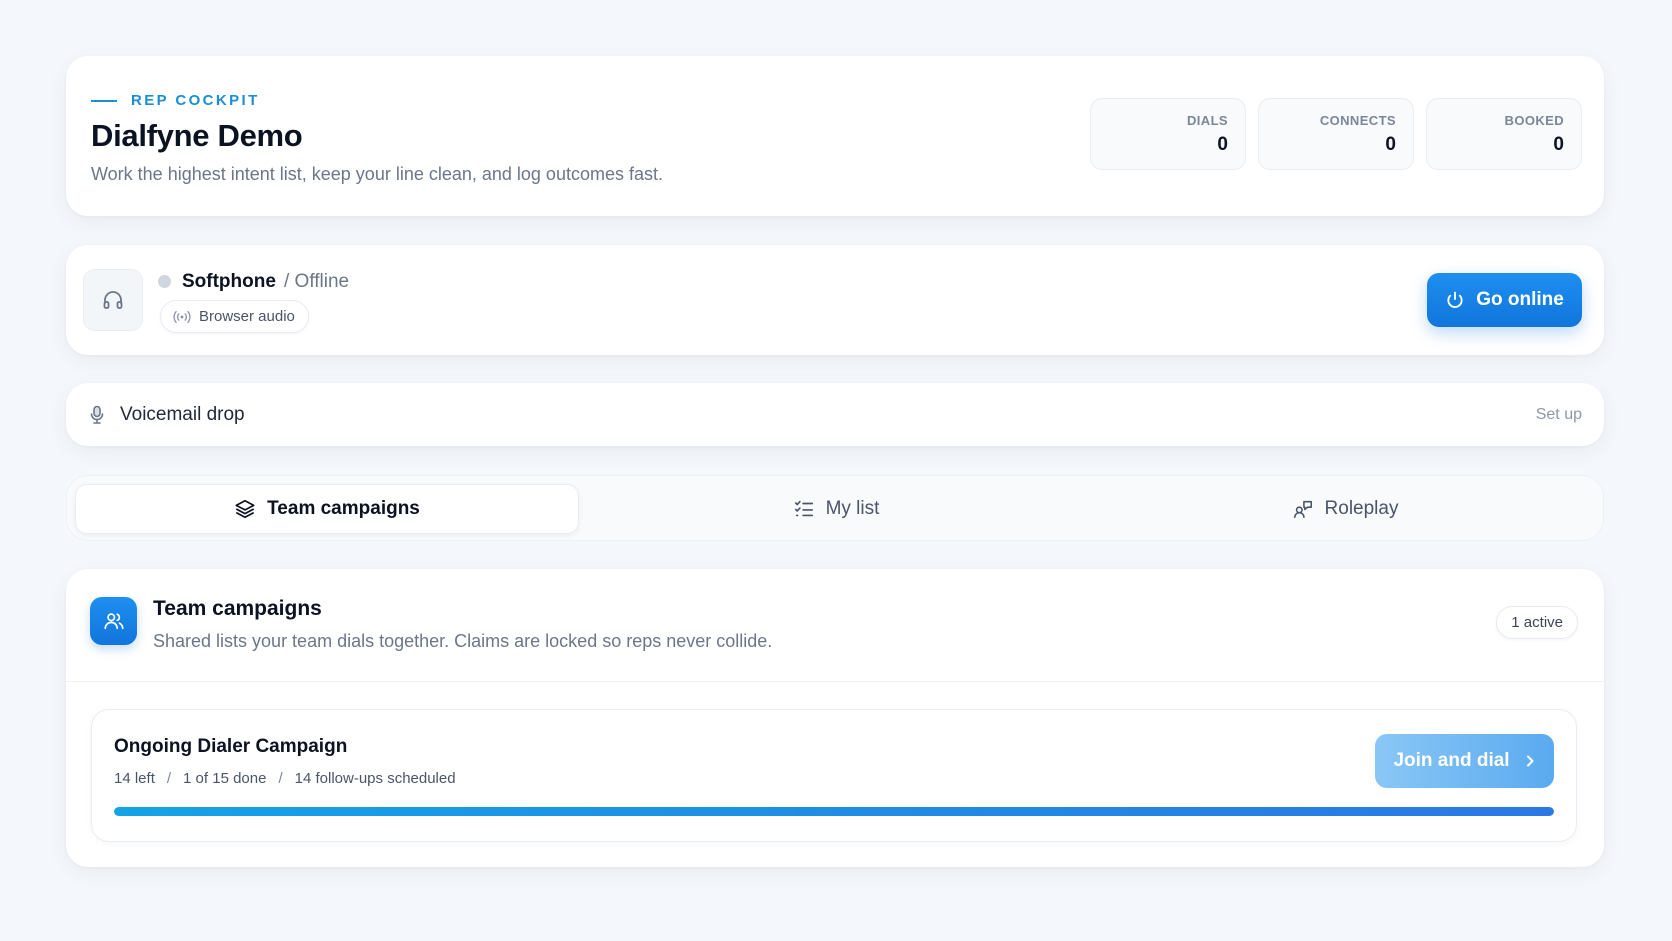  I want to click on stat-label: BOOKED, so click(1534, 120).